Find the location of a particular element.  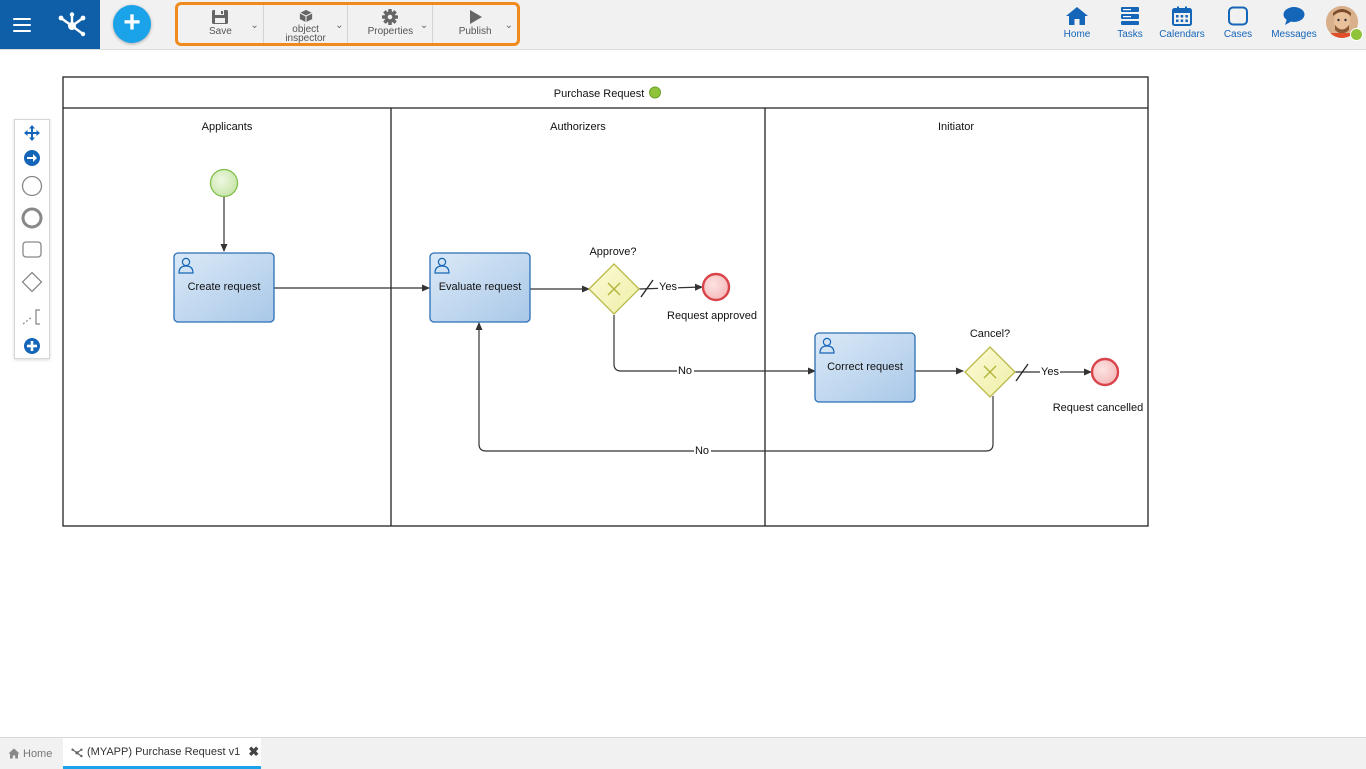

save-label: Save is located at coordinates (220, 31).